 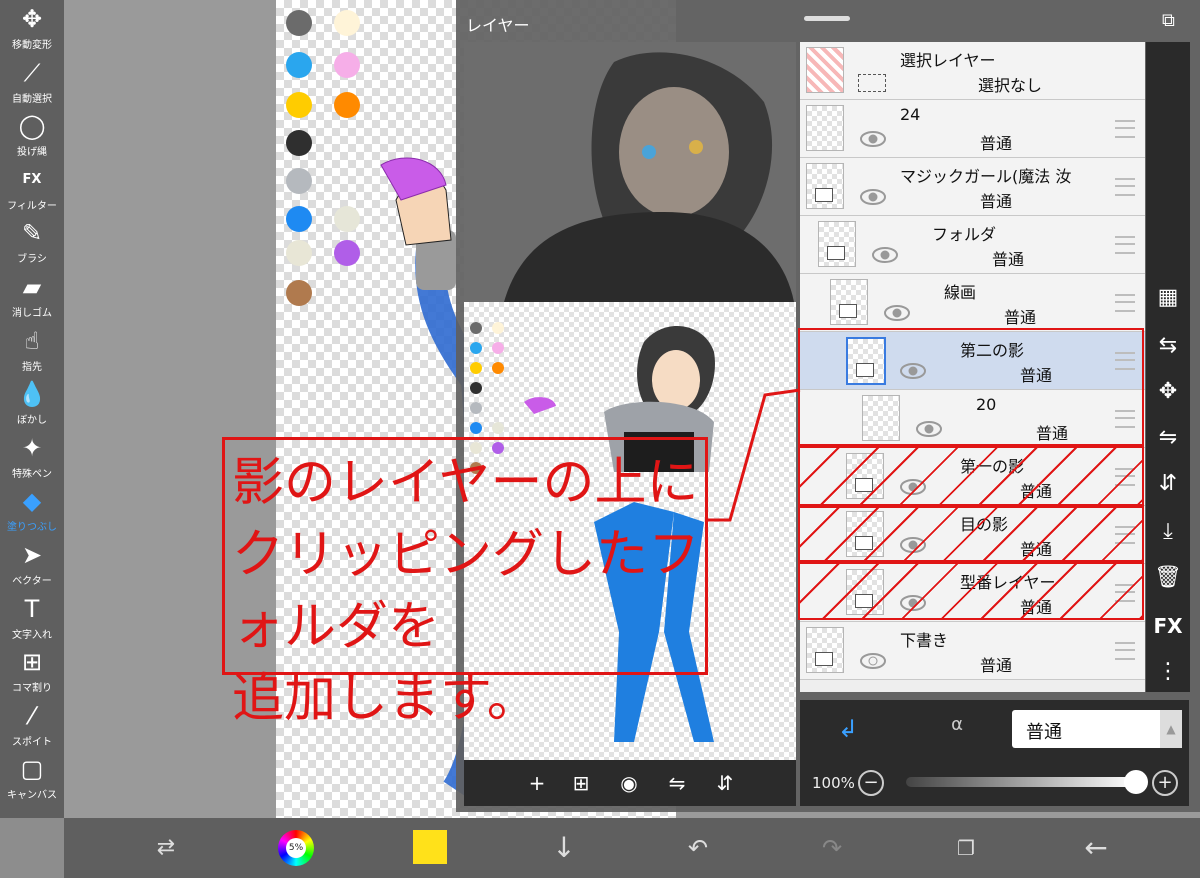 I want to click on layer-row: マジックガール(魔法 汝普通, so click(x=972, y=187).